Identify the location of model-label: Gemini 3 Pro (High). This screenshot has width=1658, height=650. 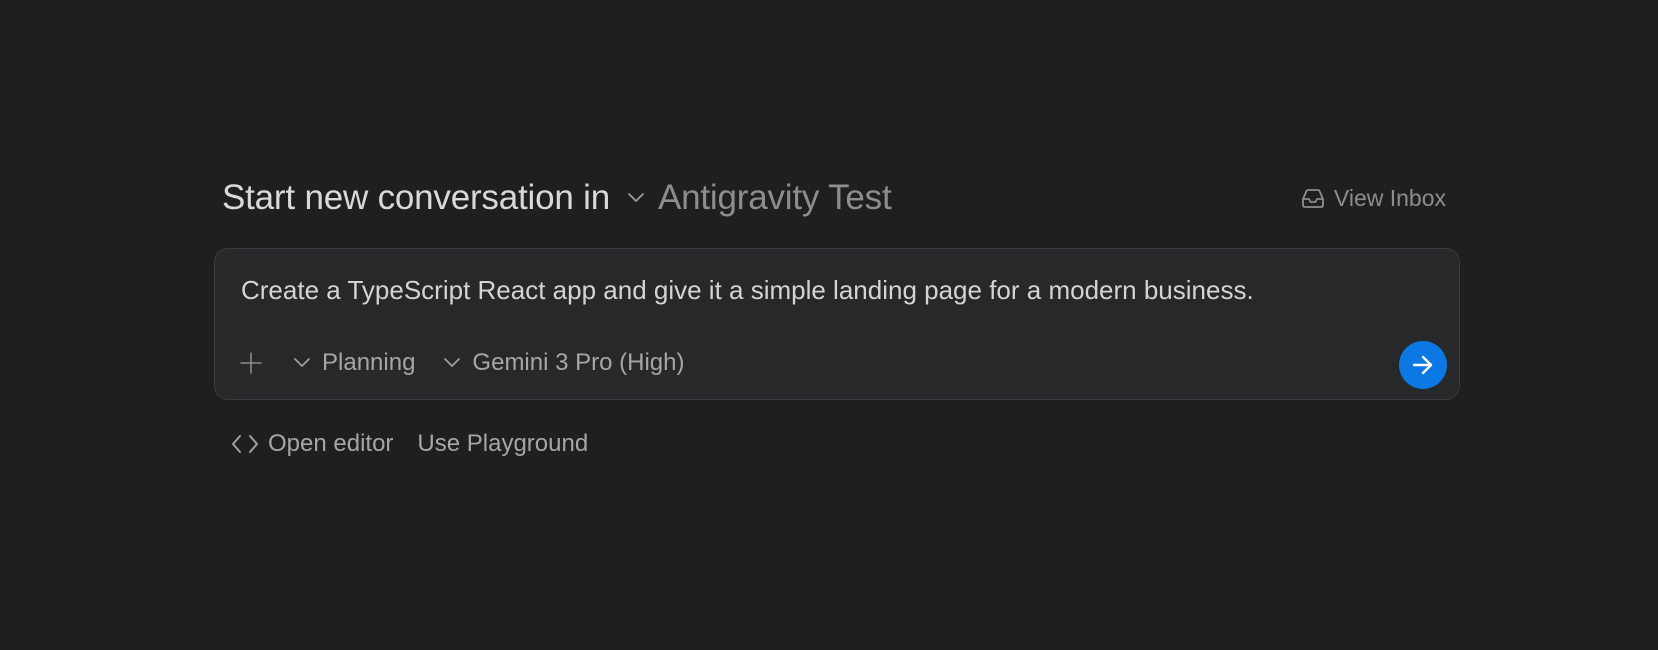
(578, 362).